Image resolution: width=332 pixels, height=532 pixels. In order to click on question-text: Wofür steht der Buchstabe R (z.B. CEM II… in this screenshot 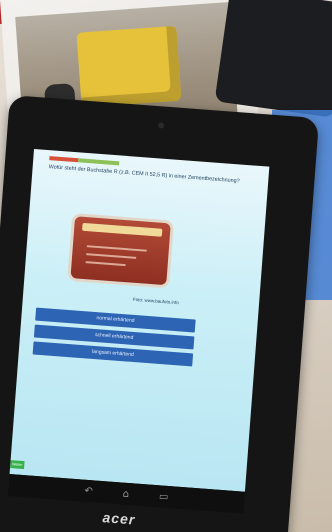, I will do `click(144, 174)`.